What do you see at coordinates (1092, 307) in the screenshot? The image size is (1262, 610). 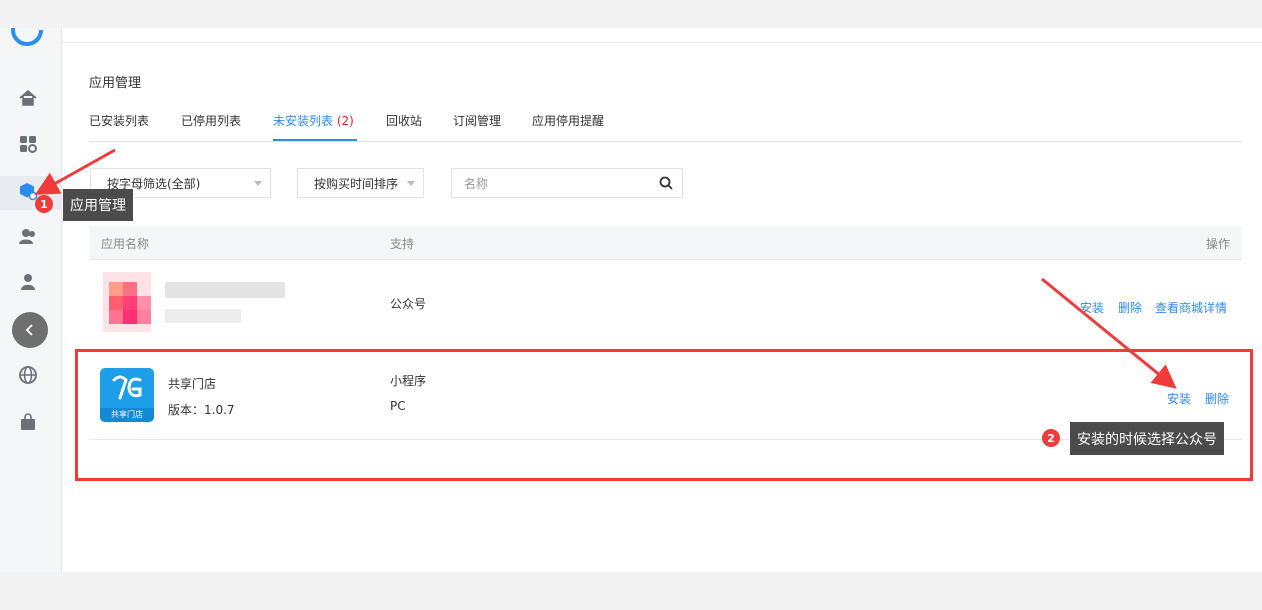 I see `install-button: 安装` at bounding box center [1092, 307].